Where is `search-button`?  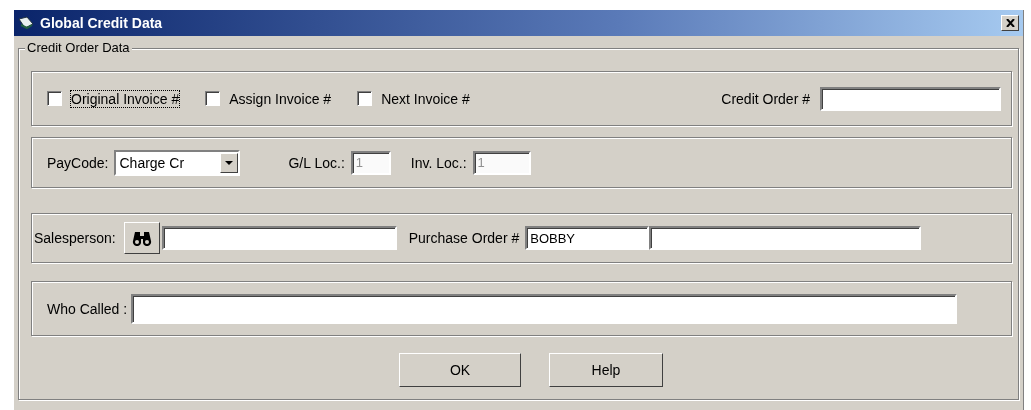
search-button is located at coordinates (141, 238).